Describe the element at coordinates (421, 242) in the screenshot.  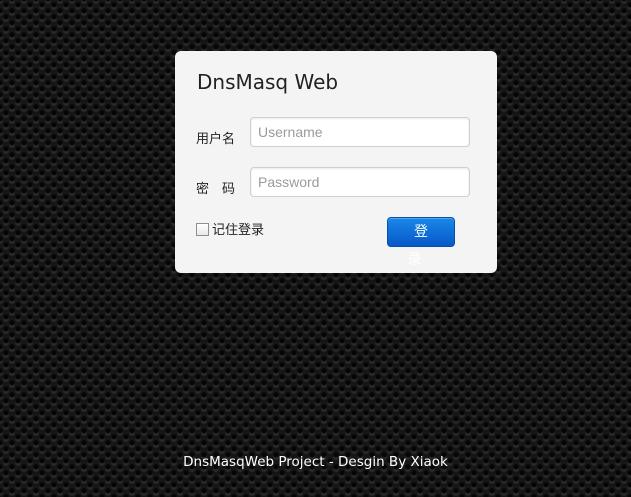
I see `login-button: 登录` at that location.